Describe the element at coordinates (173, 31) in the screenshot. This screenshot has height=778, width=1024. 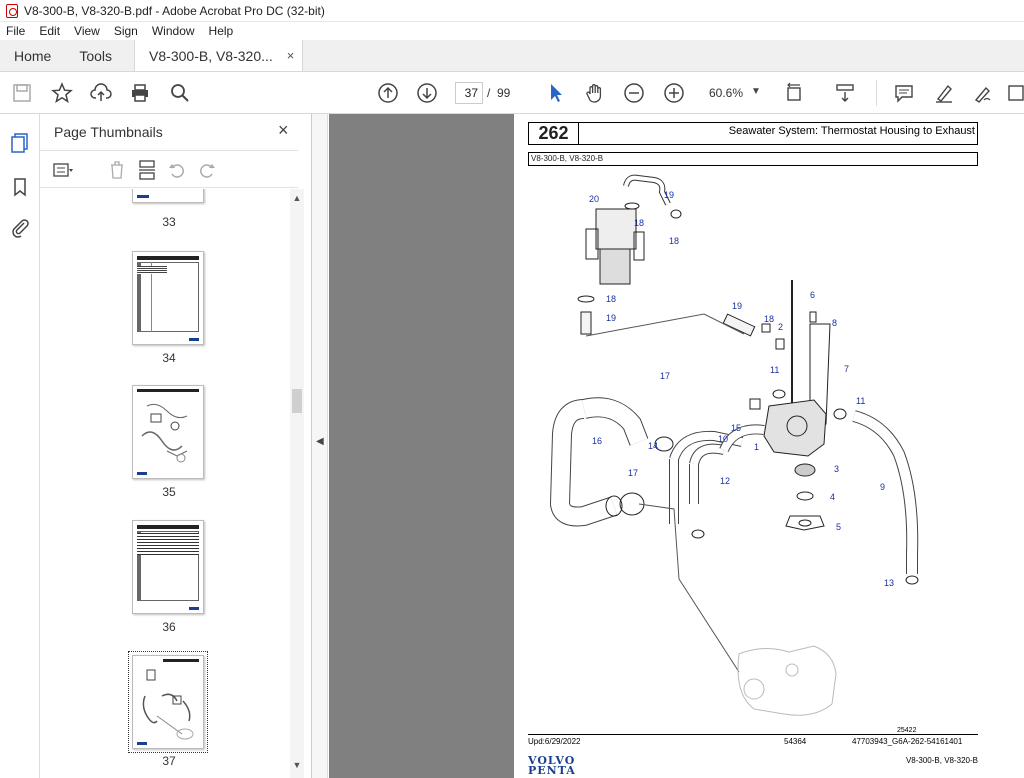
I see `menu-window: Window` at that location.